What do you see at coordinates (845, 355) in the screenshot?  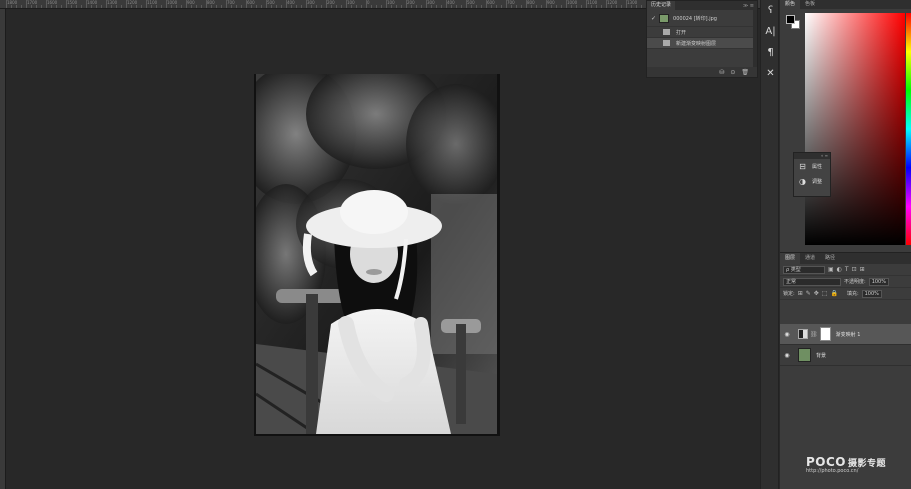 I see `layer-row-background: ◉ 背景` at bounding box center [845, 355].